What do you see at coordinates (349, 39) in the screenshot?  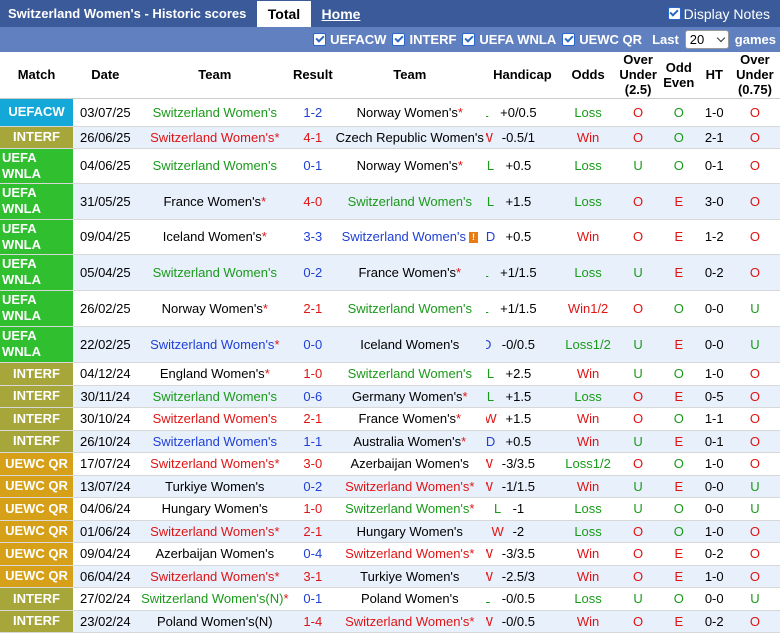 I see `filter-uefacw: UEFACW` at bounding box center [349, 39].